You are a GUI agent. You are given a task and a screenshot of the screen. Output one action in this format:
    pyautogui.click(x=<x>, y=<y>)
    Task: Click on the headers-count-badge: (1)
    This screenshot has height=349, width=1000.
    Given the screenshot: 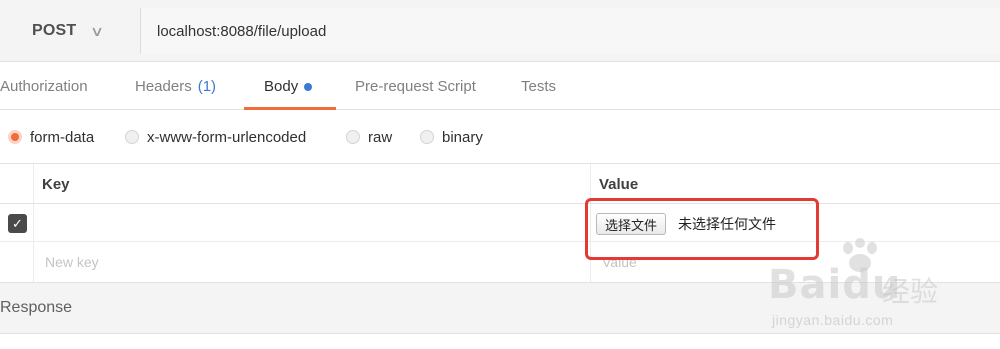 What is the action you would take?
    pyautogui.click(x=207, y=86)
    